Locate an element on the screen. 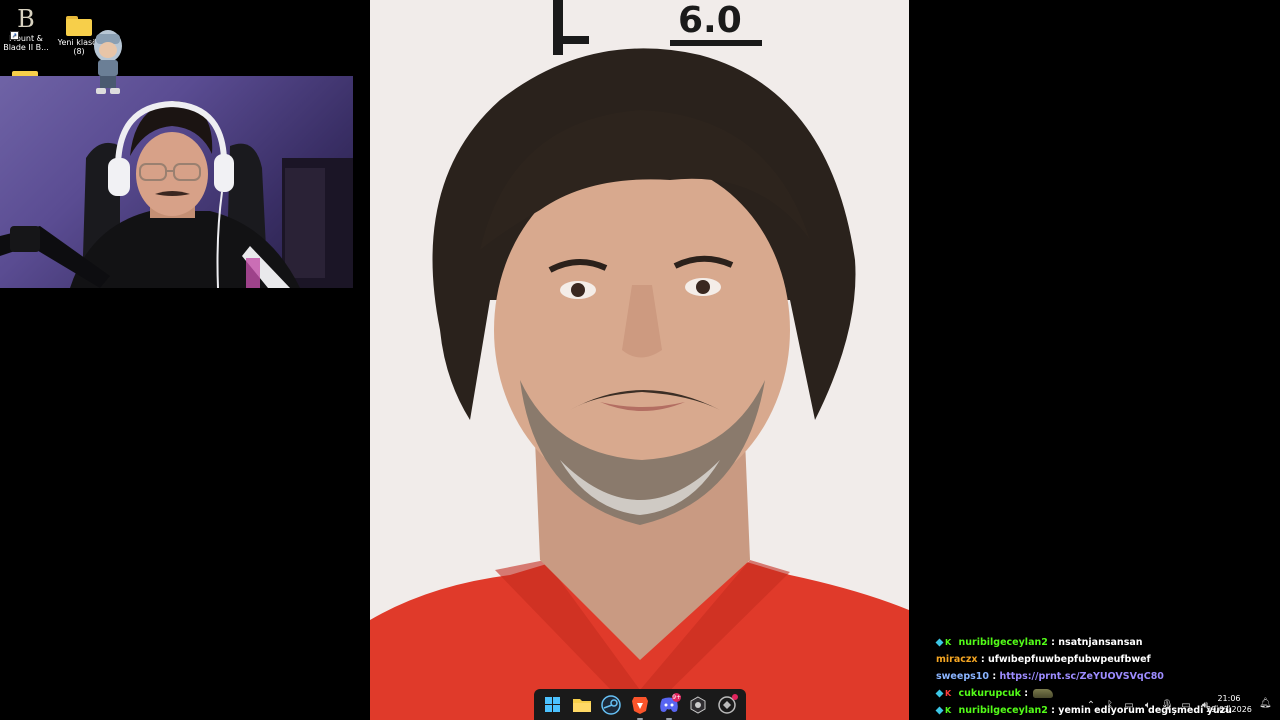 The width and height of the screenshot is (1280, 720). chat-message: K nuribilgeceylan2 : nsatnjansansan is located at coordinates (1085, 642).